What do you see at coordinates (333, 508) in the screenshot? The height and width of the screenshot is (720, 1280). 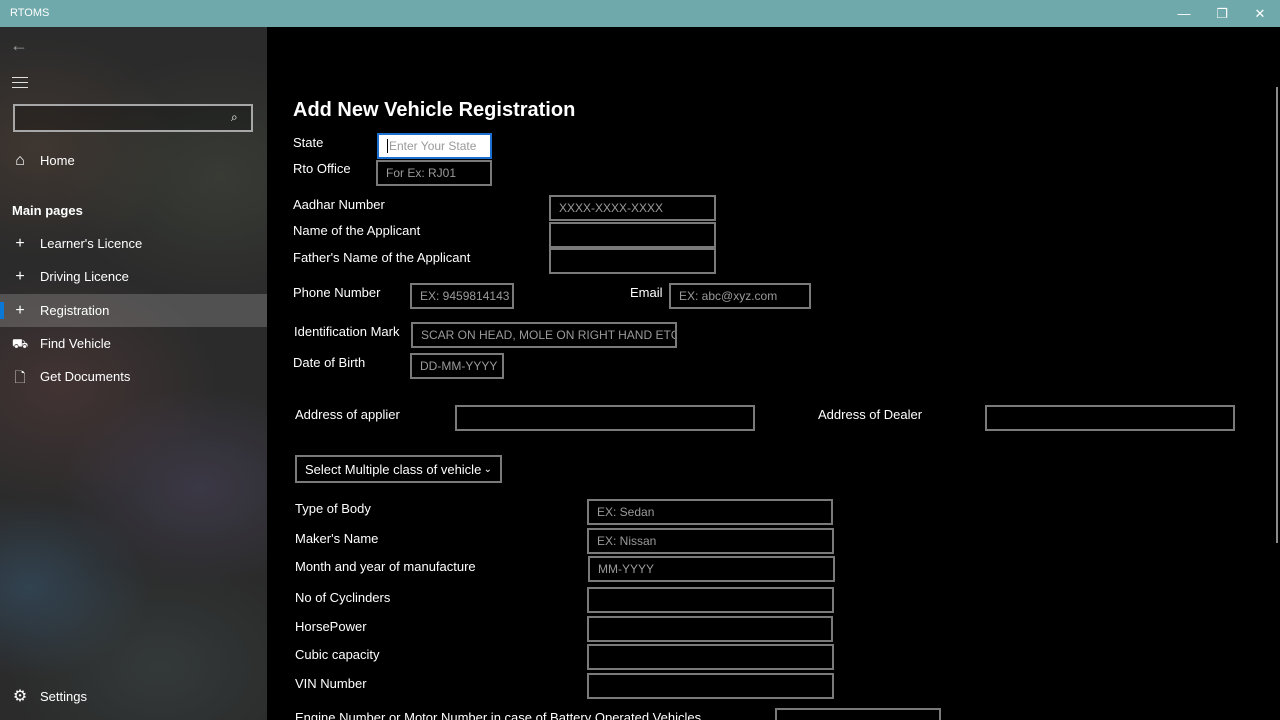 I see `body-type-label: Type of Body` at bounding box center [333, 508].